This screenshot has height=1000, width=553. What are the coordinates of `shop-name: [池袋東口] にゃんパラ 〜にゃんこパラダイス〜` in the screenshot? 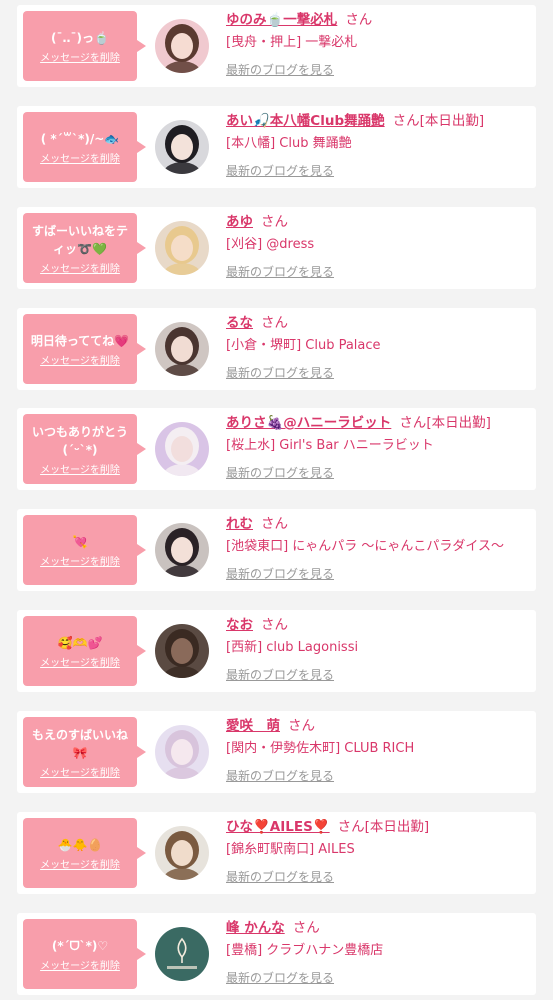 It's located at (365, 546).